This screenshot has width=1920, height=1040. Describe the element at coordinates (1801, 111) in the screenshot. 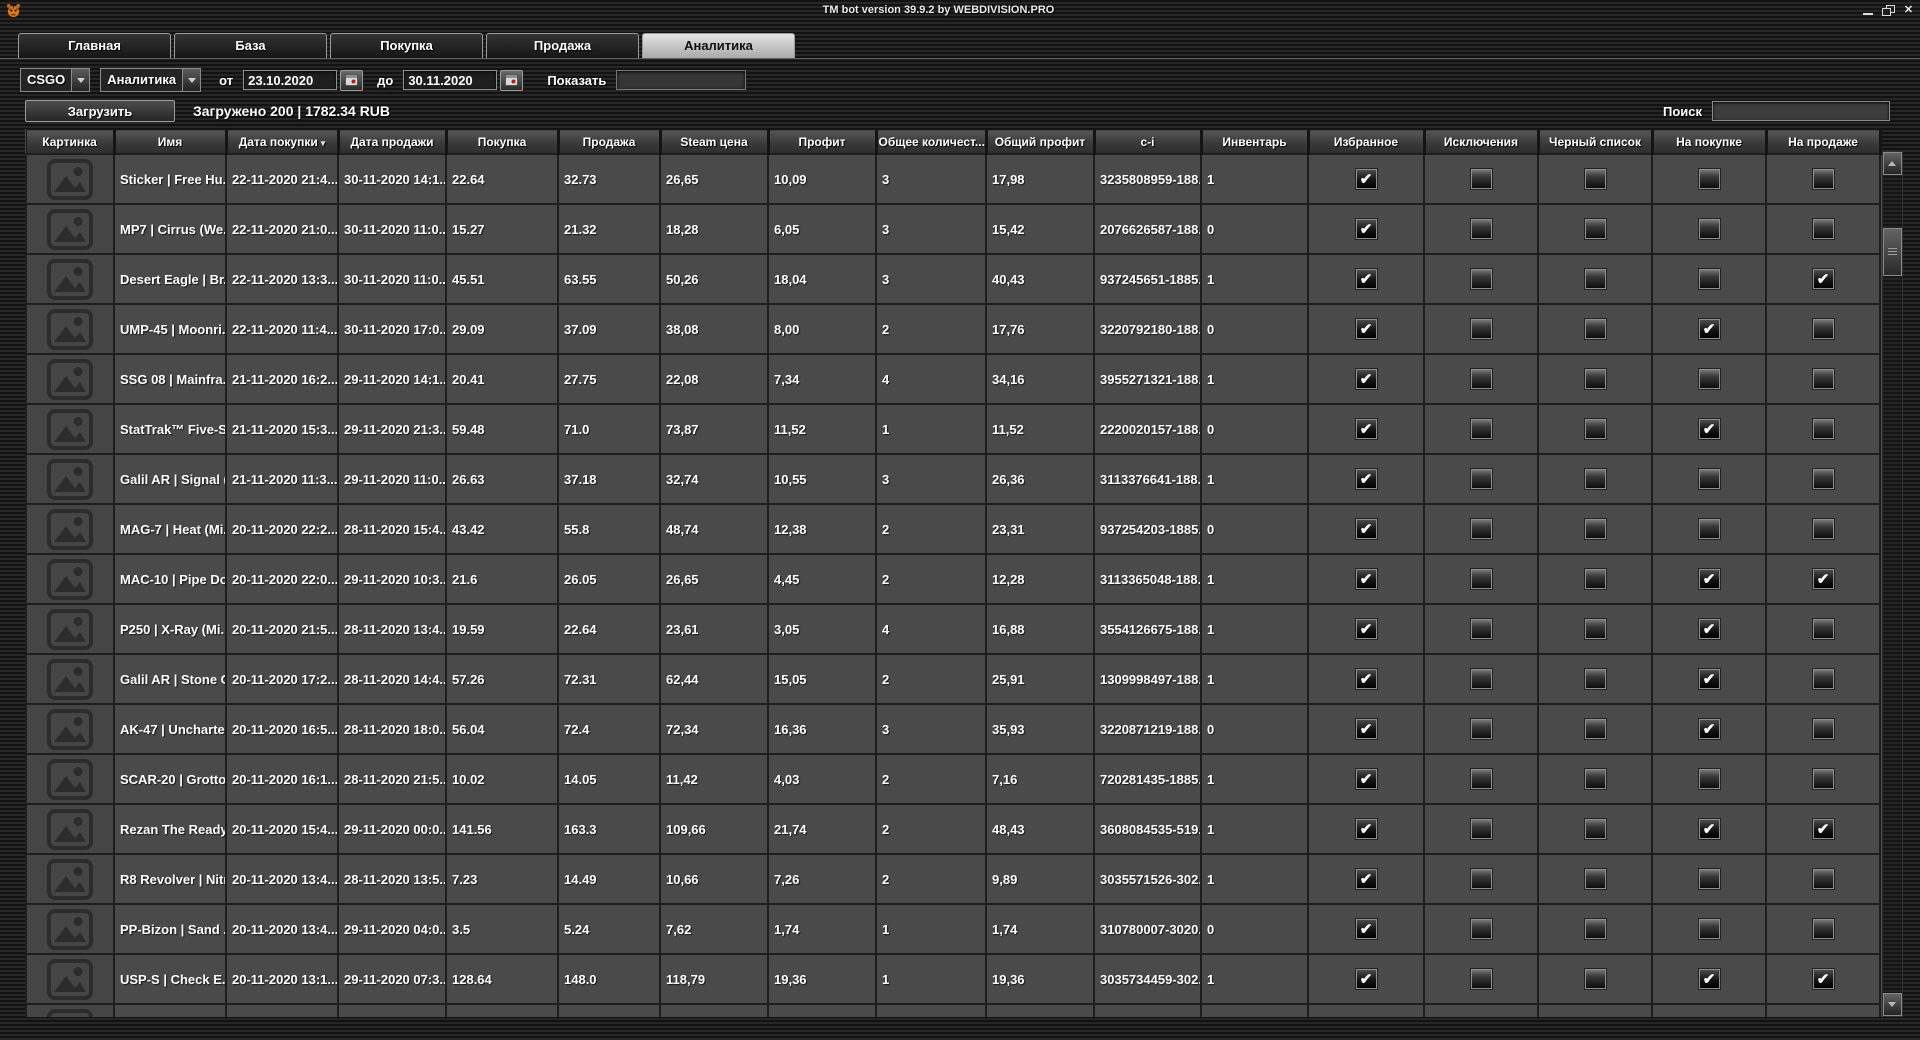

I see `search-input` at that location.